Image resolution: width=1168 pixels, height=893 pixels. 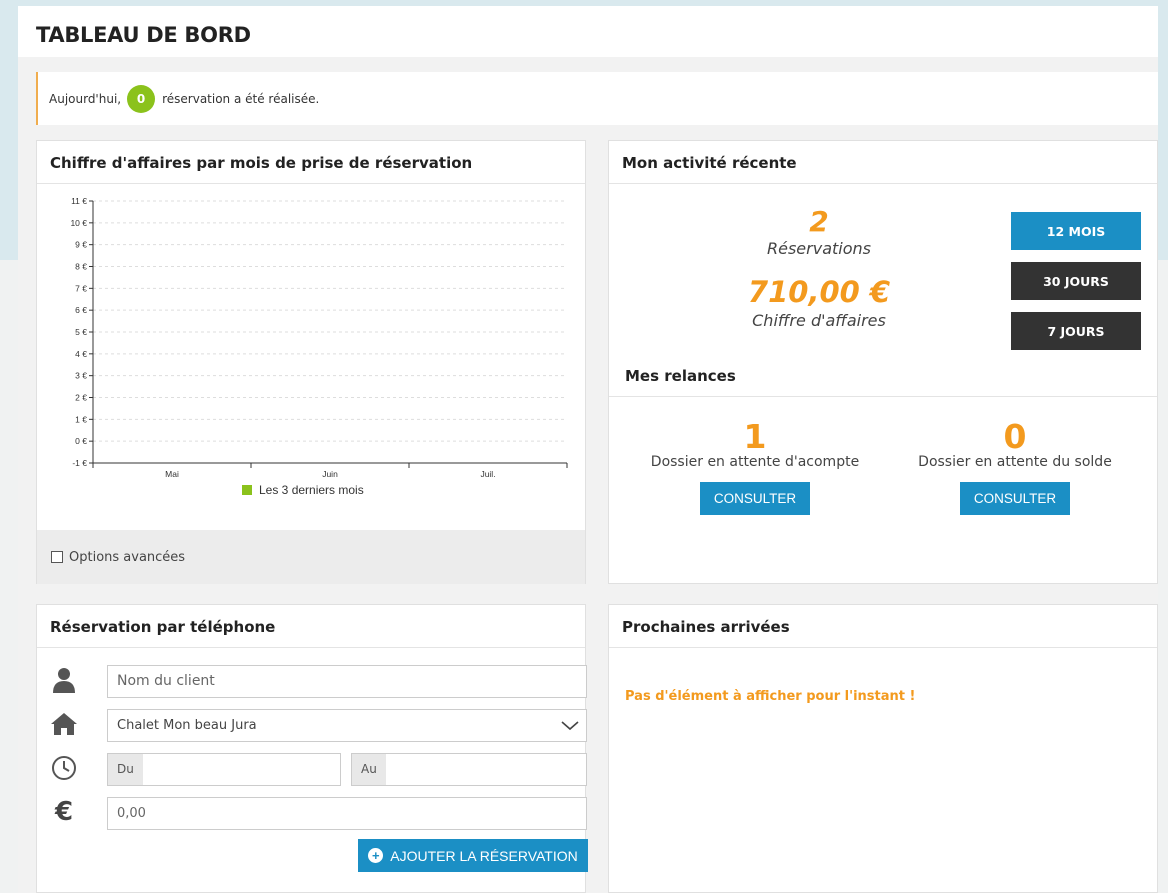 I want to click on property-select: Chalet Mon beau Jura, so click(x=347, y=725).